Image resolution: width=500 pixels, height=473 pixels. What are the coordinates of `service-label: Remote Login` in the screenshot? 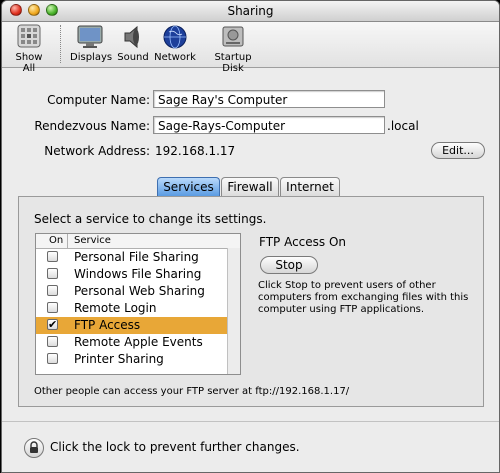 It's located at (115, 308).